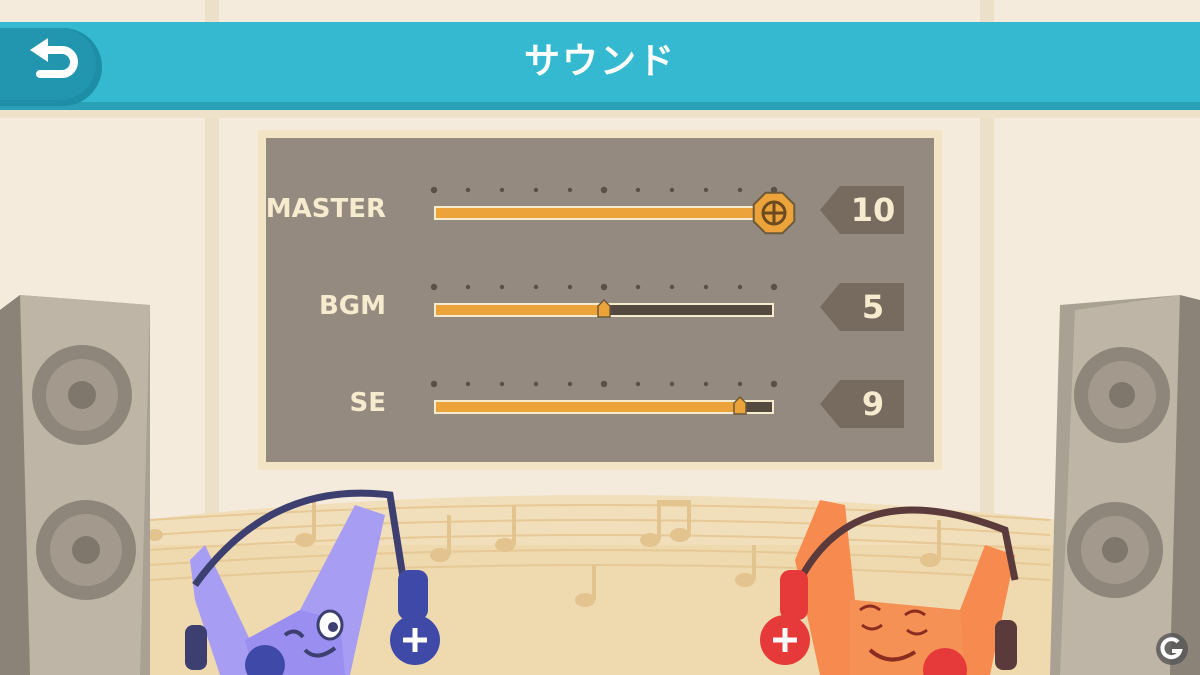 Image resolution: width=1200 pixels, height=675 pixels. What do you see at coordinates (873, 307) in the screenshot?
I see `bgm-value: 5` at bounding box center [873, 307].